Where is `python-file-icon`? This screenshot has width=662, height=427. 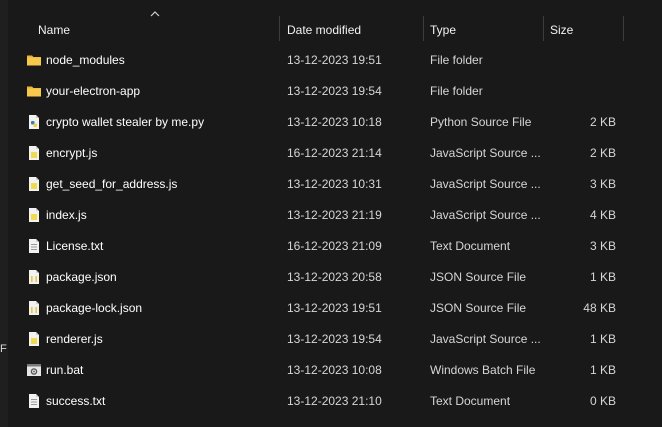
python-file-icon is located at coordinates (34, 122).